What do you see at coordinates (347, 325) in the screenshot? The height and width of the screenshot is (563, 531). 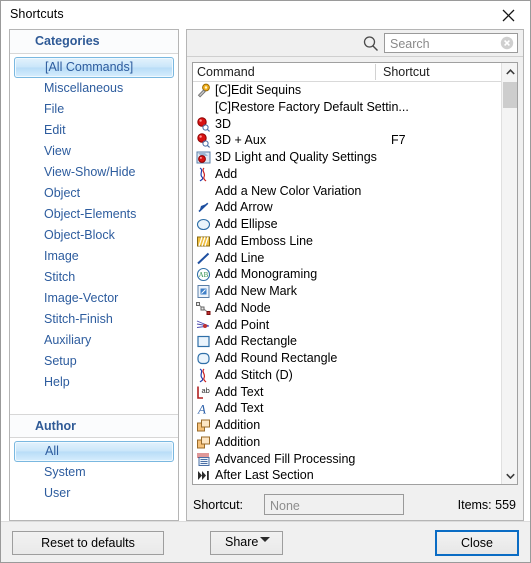 I see `command-row: Add Point` at bounding box center [347, 325].